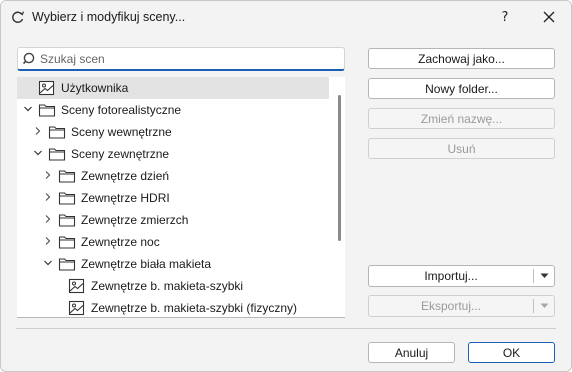 The width and height of the screenshot is (572, 372). Describe the element at coordinates (173, 88) in the screenshot. I see `tree-item-uzytkownika: Użytkownika` at that location.